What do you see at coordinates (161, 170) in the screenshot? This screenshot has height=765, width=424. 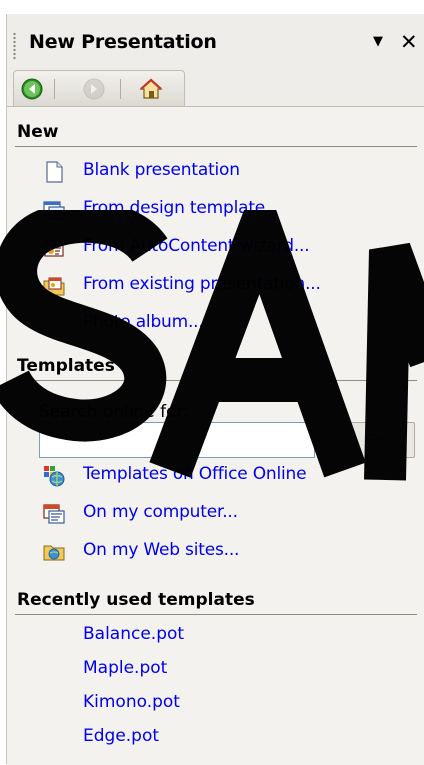 I see `new-blank-presentation-label: Blank presentation` at bounding box center [161, 170].